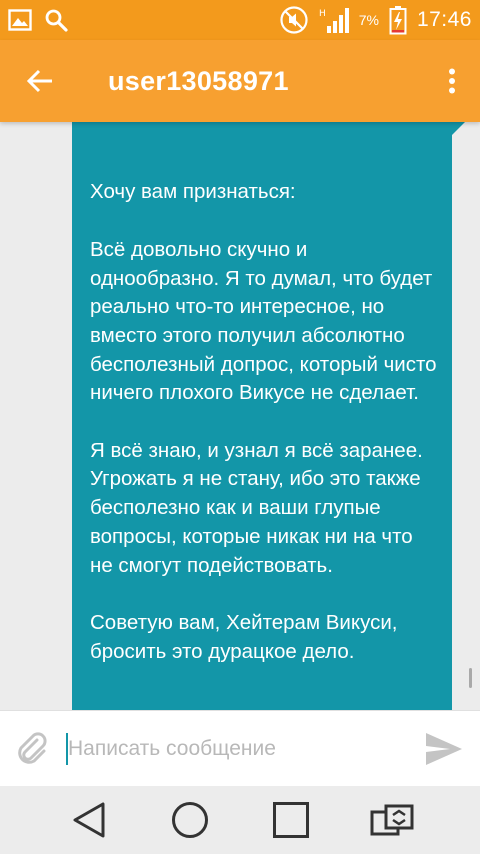 This screenshot has width=480, height=854. I want to click on message-composer, so click(240, 748).